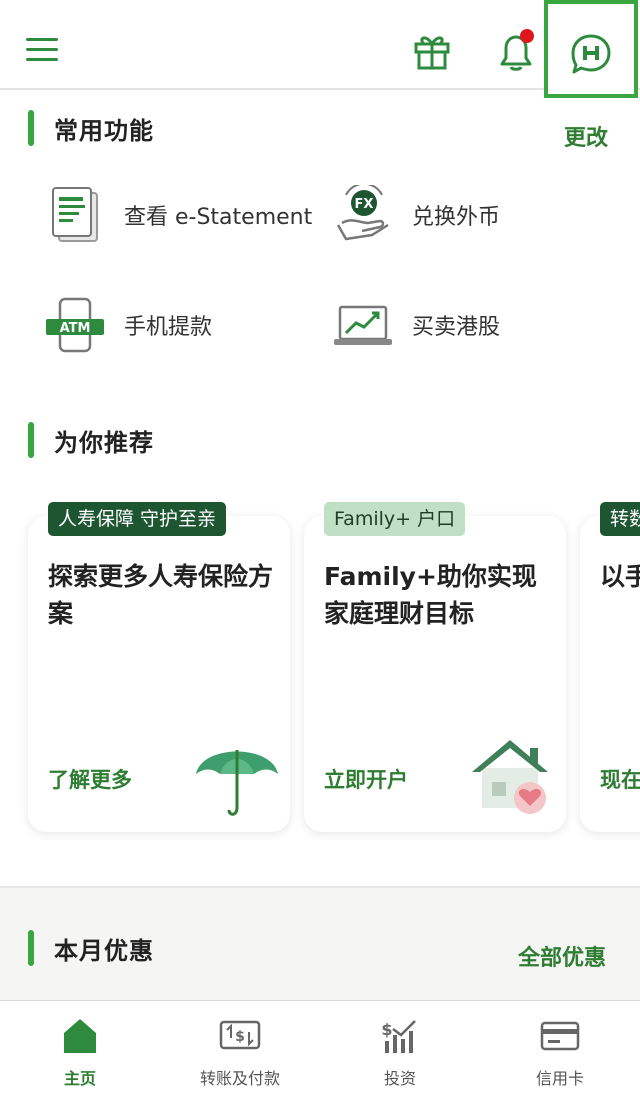  What do you see at coordinates (610, 667) in the screenshot?
I see `recommend-card-fps: 转数 以手定"款钅 现在` at bounding box center [610, 667].